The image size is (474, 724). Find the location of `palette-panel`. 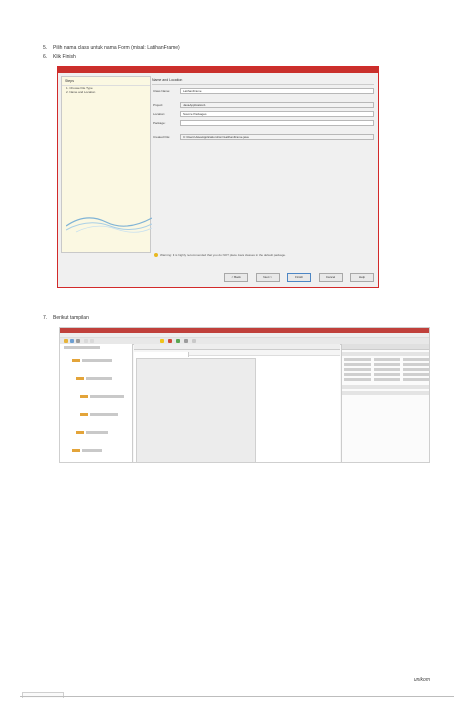

palette-panel is located at coordinates (385, 403).